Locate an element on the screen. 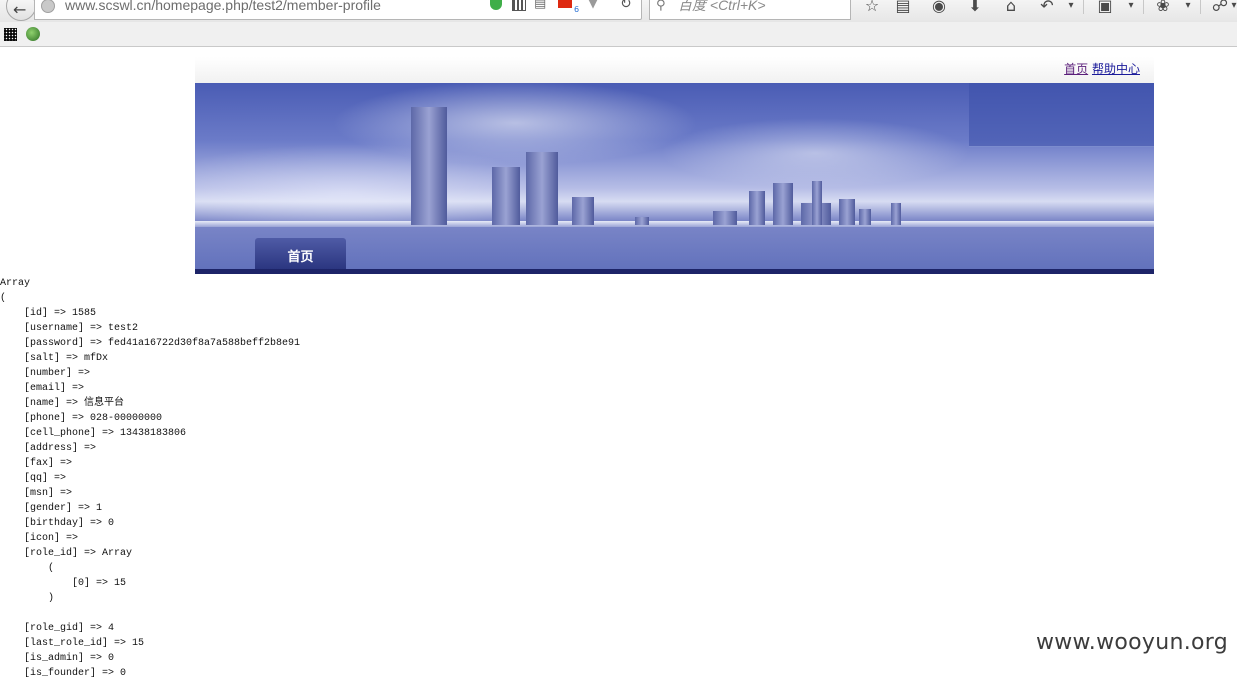 The width and height of the screenshot is (1237, 681). dump-line: [name] => 信息平台 is located at coordinates (62, 403).